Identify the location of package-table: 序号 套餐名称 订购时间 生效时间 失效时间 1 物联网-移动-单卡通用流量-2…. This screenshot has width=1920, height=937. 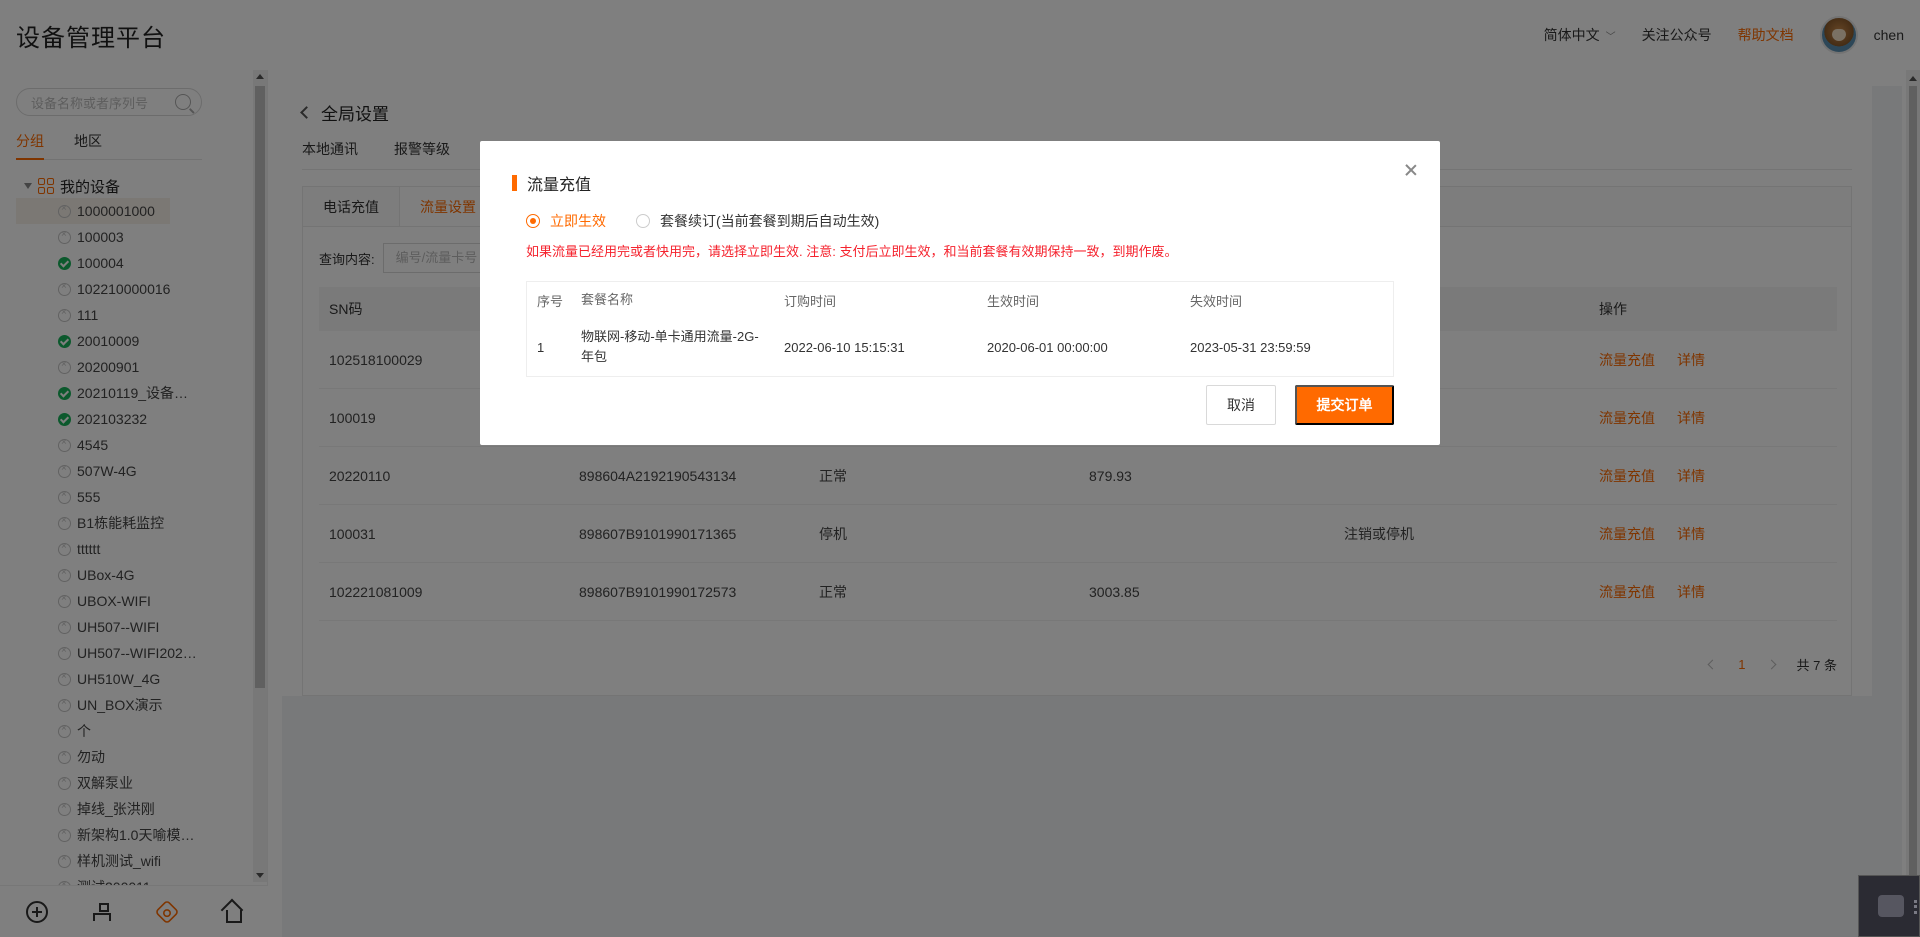
(960, 329).